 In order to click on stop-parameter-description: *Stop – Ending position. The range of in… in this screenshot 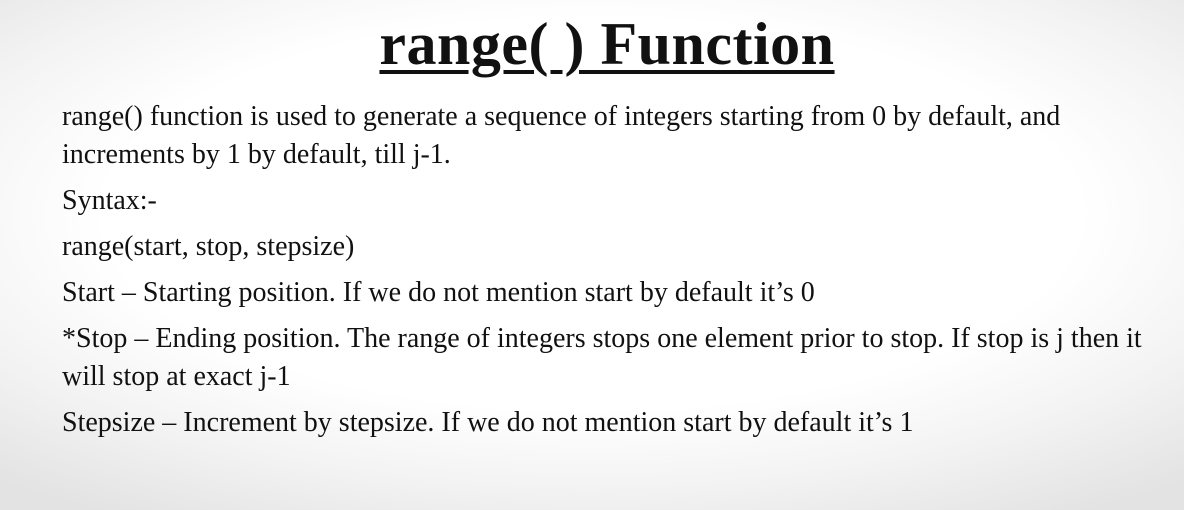, I will do `click(602, 357)`.